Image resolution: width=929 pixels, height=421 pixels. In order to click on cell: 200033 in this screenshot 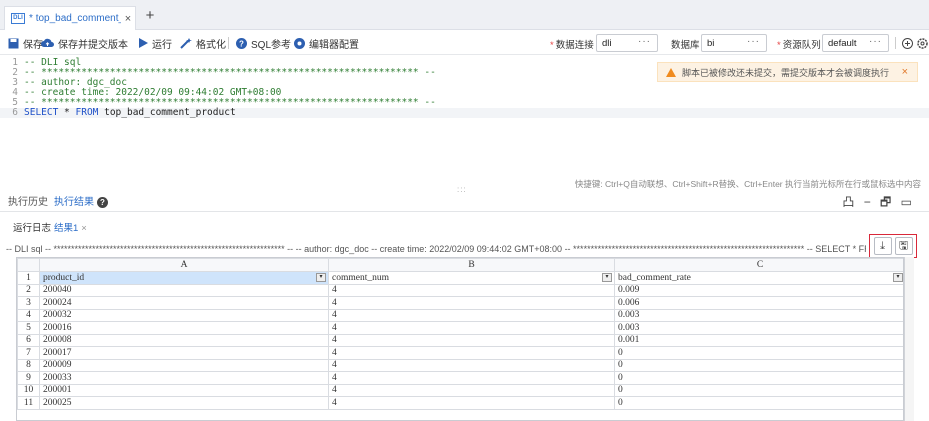, I will do `click(184, 378)`.